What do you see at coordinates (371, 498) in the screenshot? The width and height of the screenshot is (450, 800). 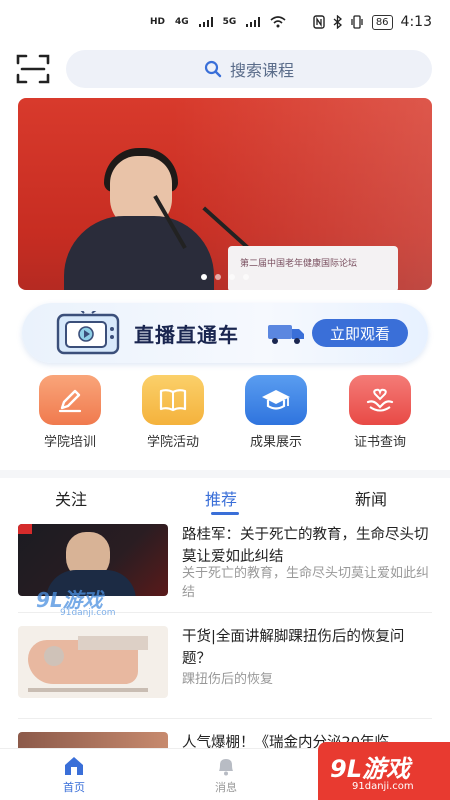 I see `tab-news: 新闻` at bounding box center [371, 498].